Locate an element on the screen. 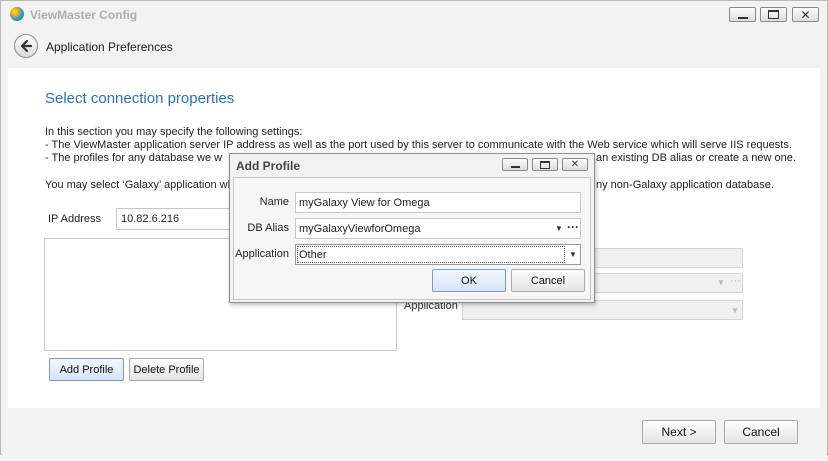 Image resolution: width=828 pixels, height=461 pixels. nav-bar: Application Preferences is located at coordinates (414, 47).